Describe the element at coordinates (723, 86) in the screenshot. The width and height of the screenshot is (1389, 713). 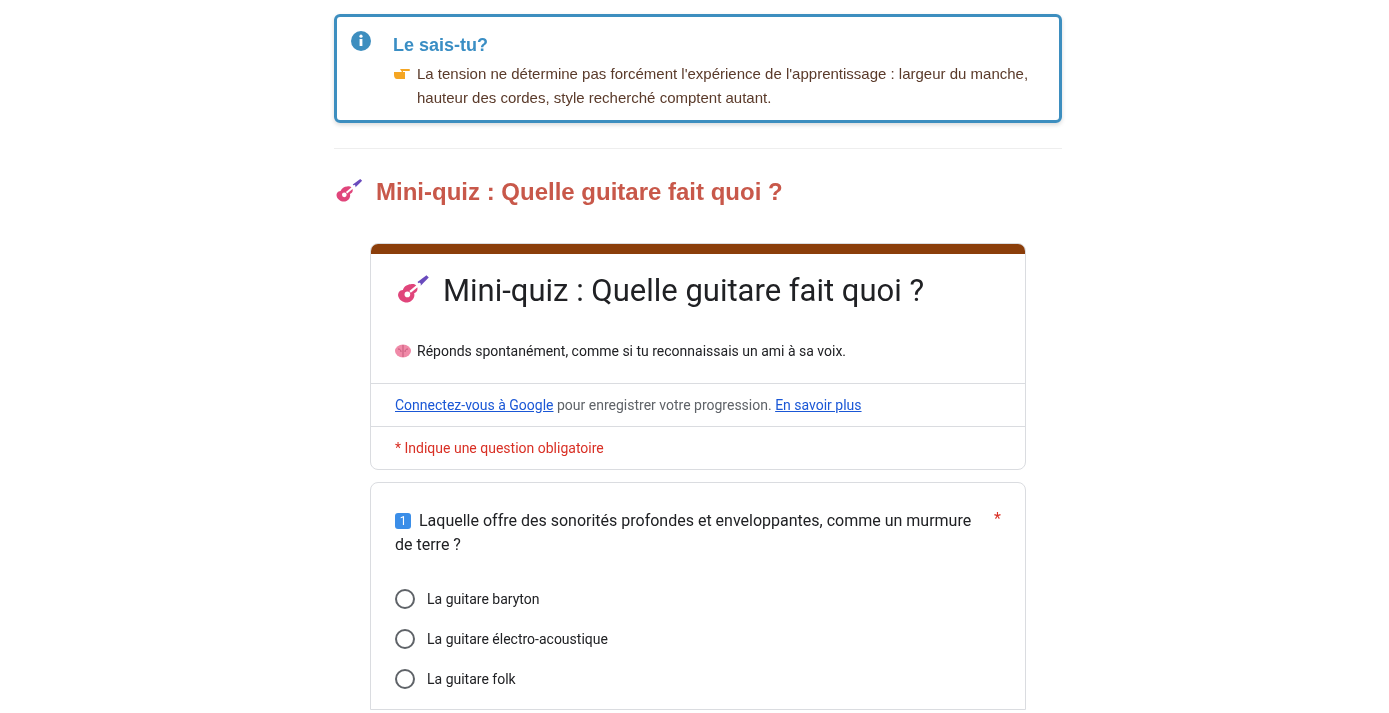
I see `info-text: La tension ne détermine pas forcément l'expérience de l'apprentissage : largeur du manche, hauteur des cordes, style recherché comptent autant.` at that location.